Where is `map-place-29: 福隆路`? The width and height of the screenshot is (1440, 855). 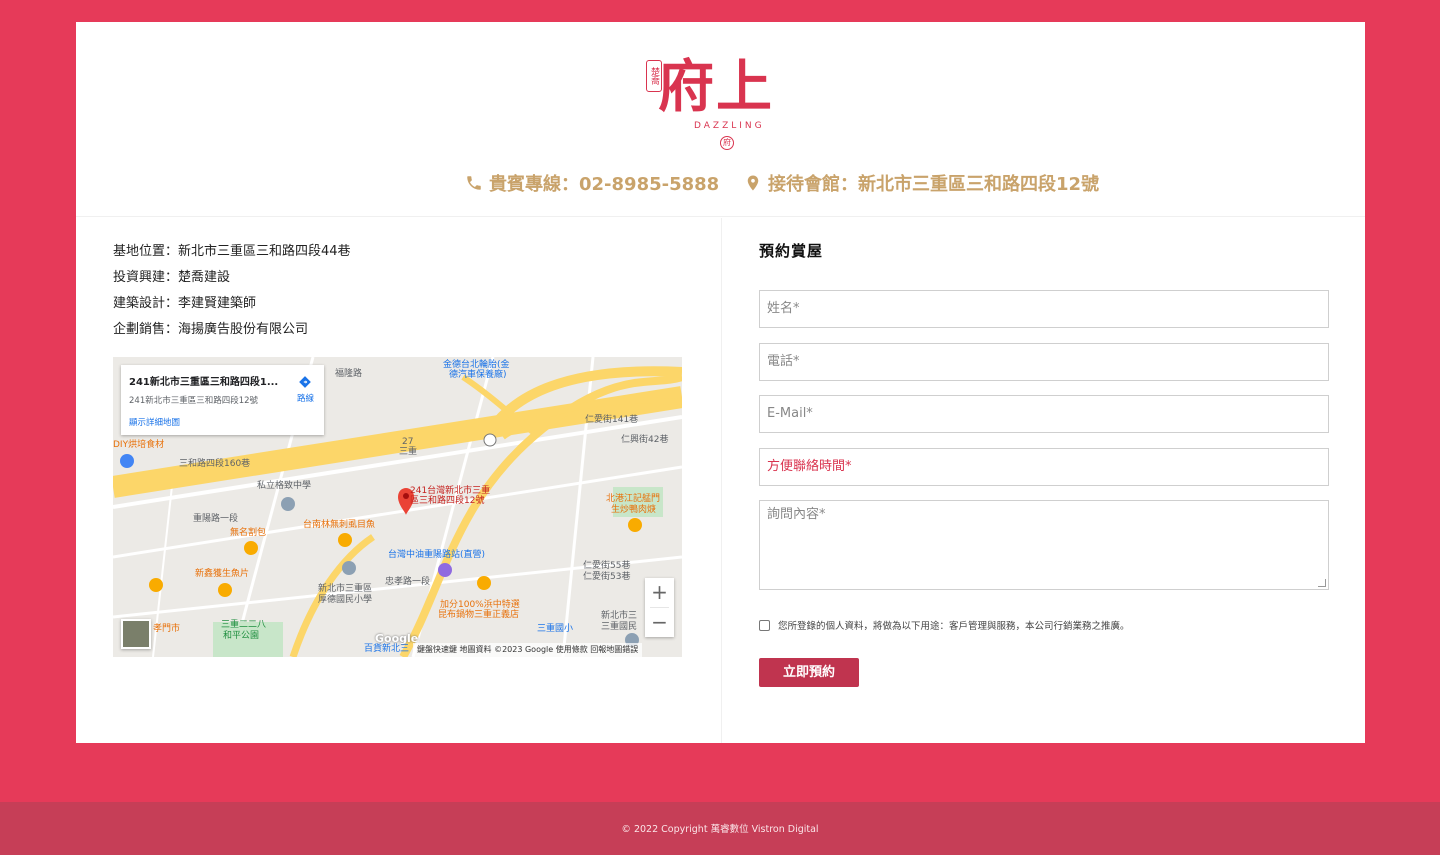
map-place-29: 福隆路 is located at coordinates (349, 374).